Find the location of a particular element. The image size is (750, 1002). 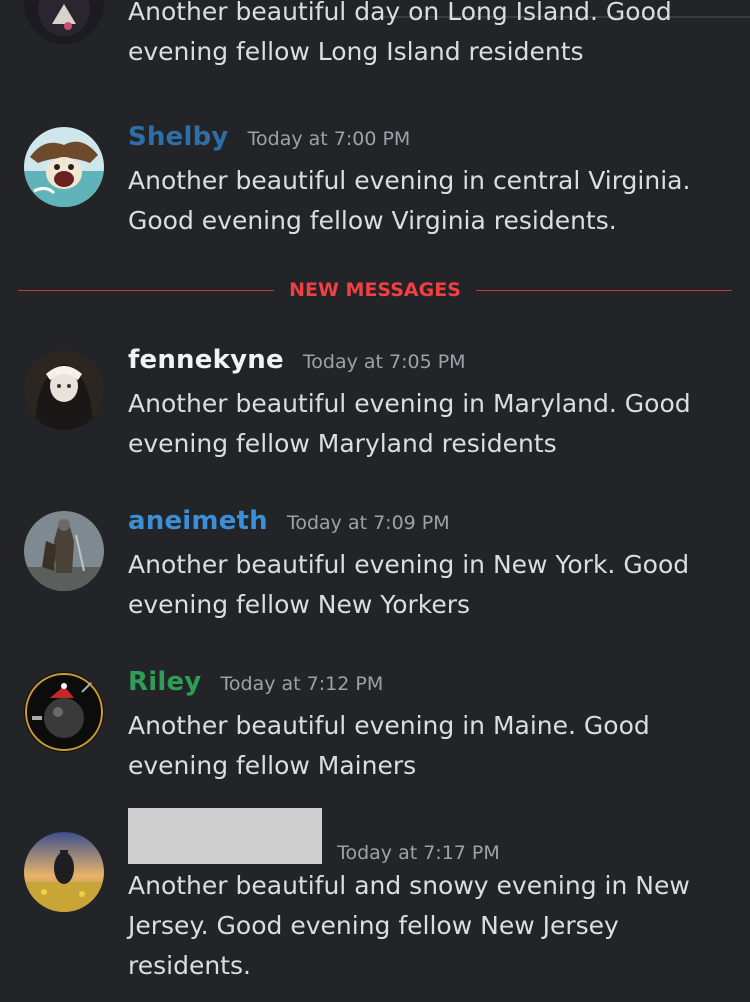

new-messages-divider: NEW MESSAGES is located at coordinates (375, 291).